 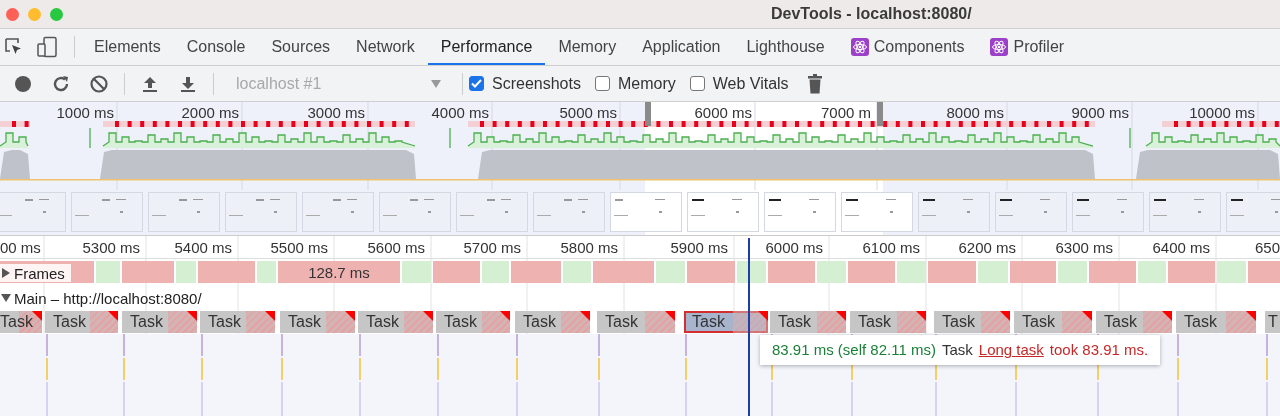 I want to click on upload-icon, so click(x=150, y=83).